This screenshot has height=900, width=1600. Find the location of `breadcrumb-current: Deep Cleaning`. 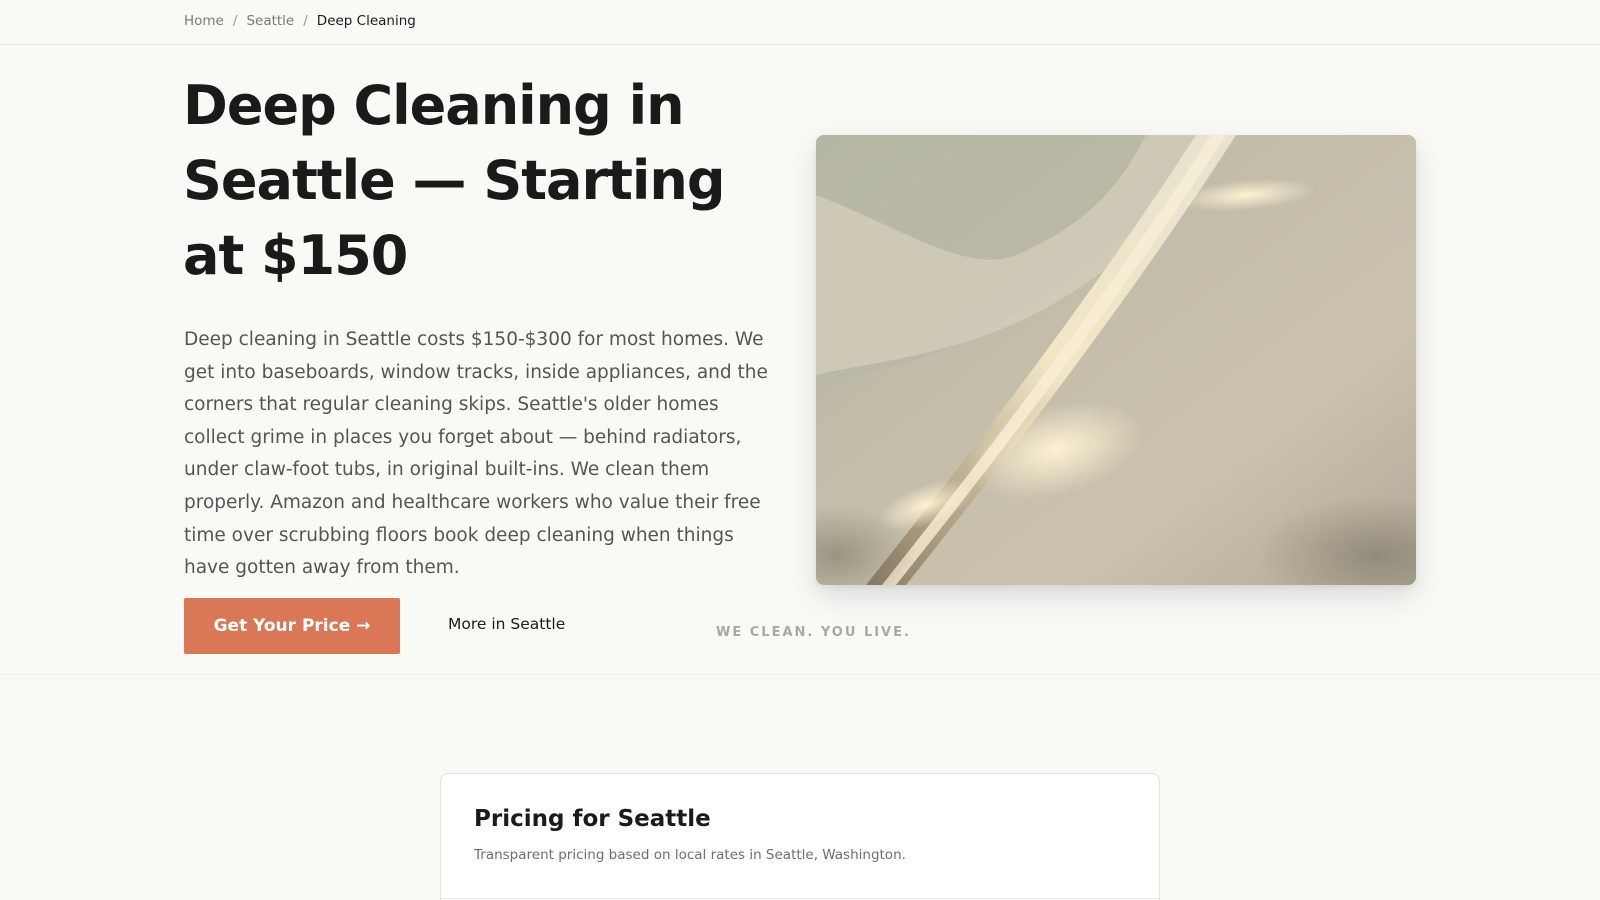

breadcrumb-current: Deep Cleaning is located at coordinates (366, 21).